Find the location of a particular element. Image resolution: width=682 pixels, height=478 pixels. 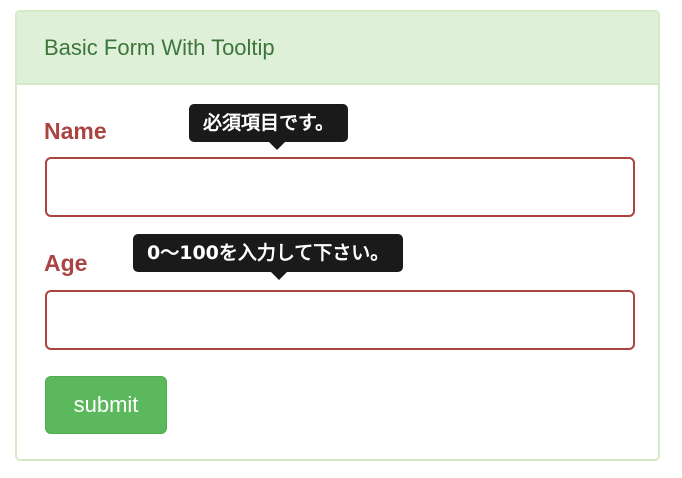

age-input is located at coordinates (340, 320).